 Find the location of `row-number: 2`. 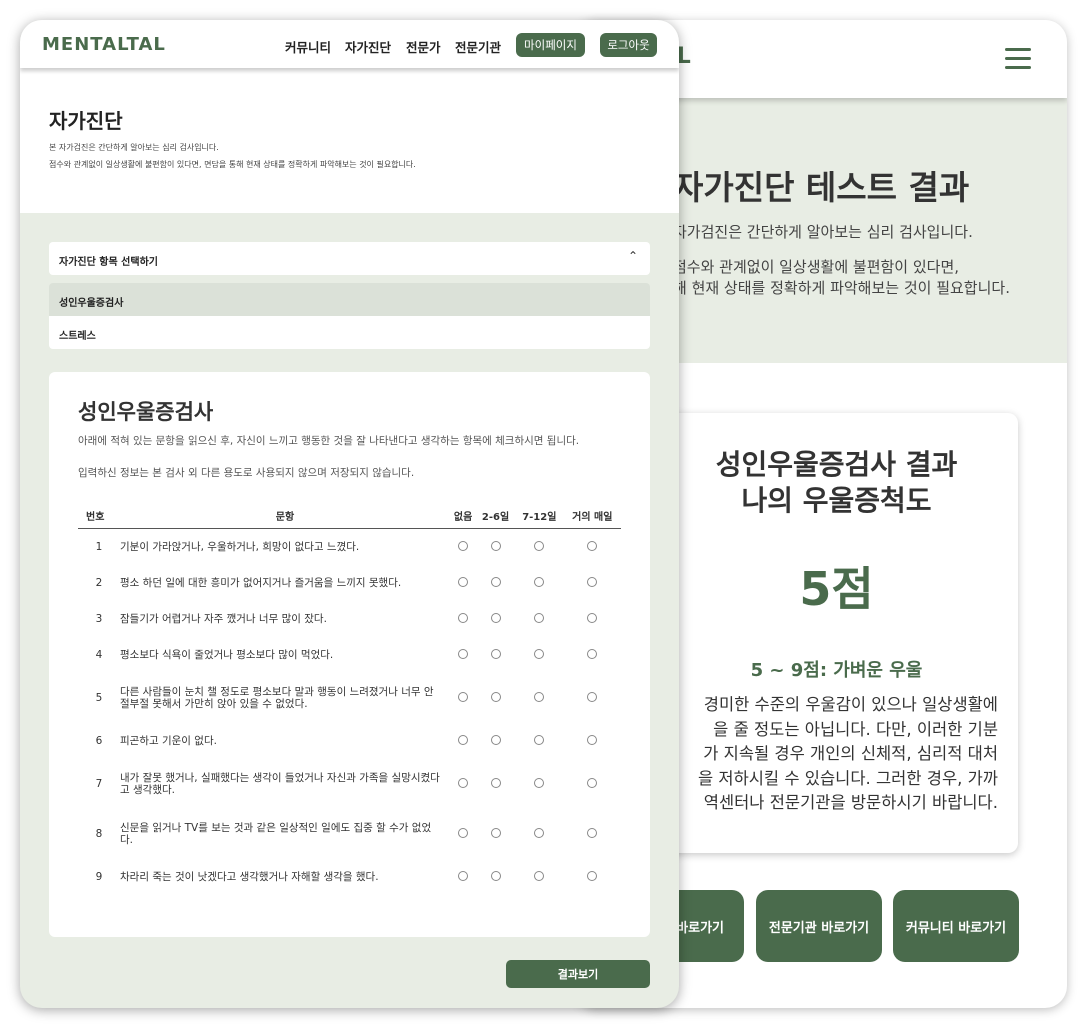

row-number: 2 is located at coordinates (99, 583).